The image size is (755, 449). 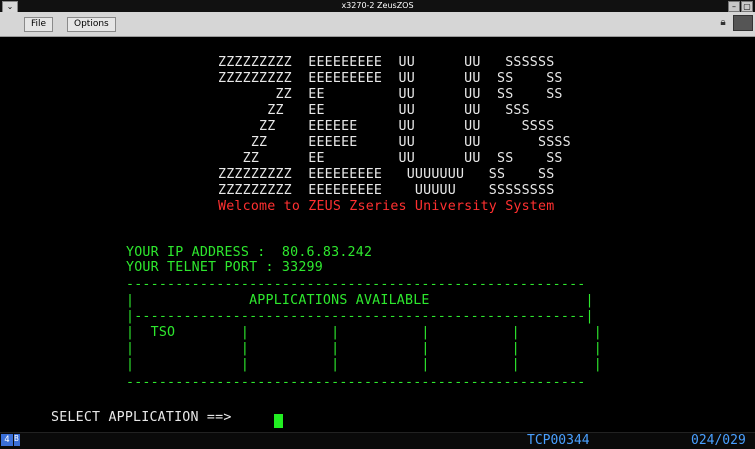 I want to click on banner-line: ZZZZZZZZZ EEEEEEEEE UUUUU SSSSSSSS, so click(x=386, y=190).